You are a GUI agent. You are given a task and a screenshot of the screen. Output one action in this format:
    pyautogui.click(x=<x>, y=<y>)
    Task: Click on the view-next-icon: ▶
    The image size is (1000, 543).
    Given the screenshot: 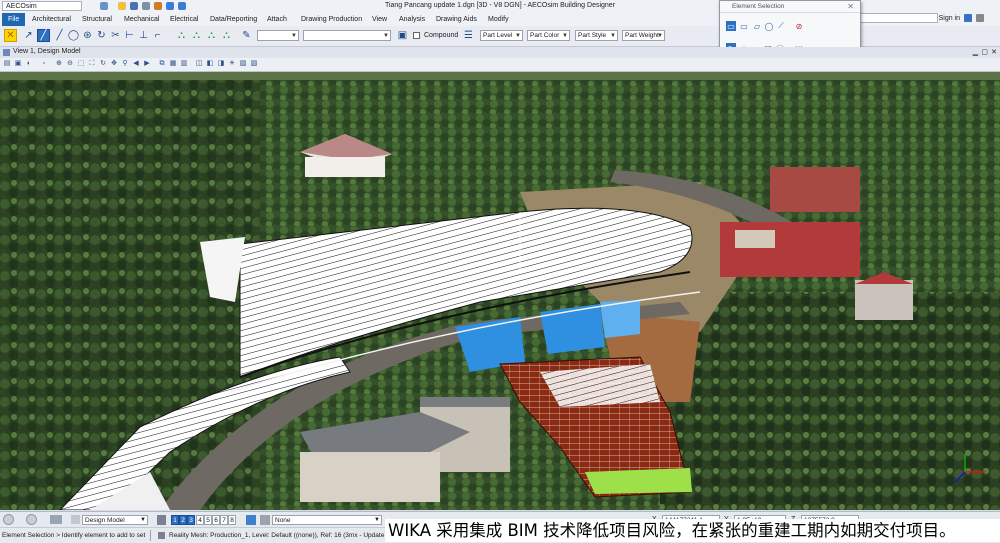 What is the action you would take?
    pyautogui.click(x=147, y=64)
    